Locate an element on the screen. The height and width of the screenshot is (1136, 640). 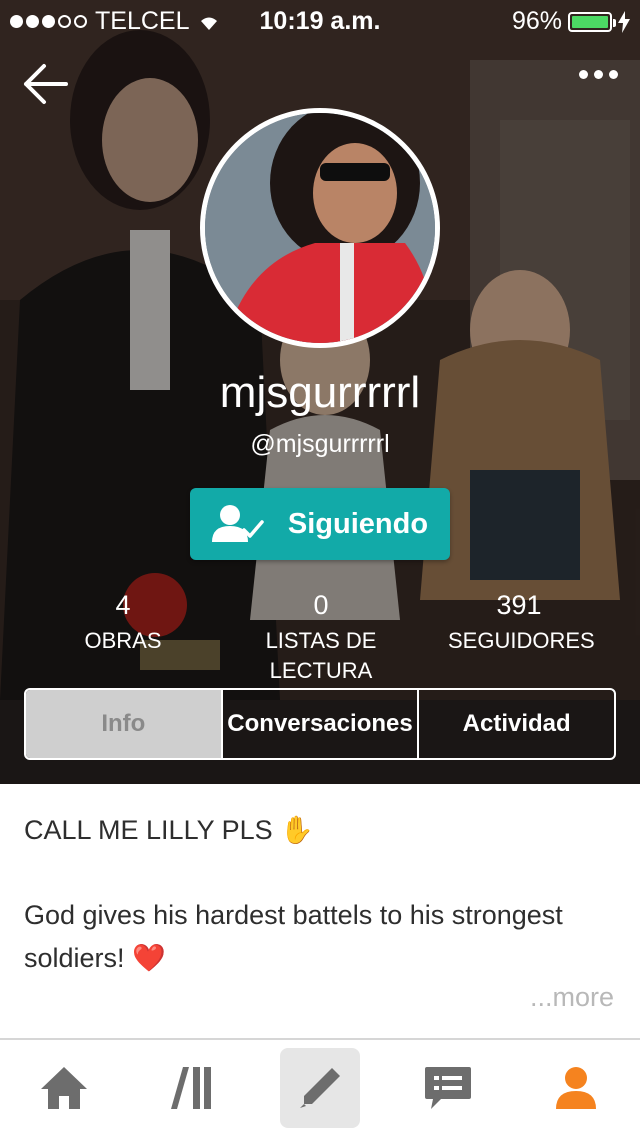
battery-percent: 96% is located at coordinates (536, 21).